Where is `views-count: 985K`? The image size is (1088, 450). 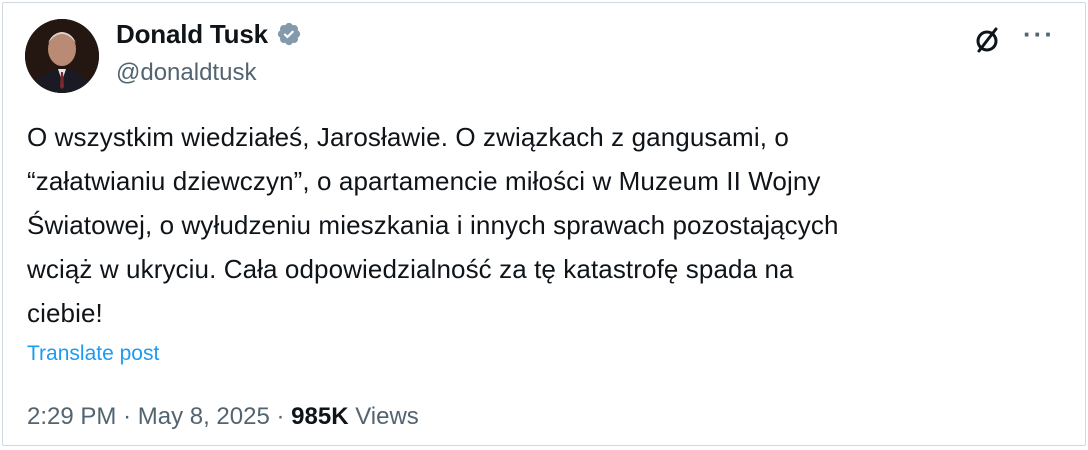 views-count: 985K is located at coordinates (319, 416).